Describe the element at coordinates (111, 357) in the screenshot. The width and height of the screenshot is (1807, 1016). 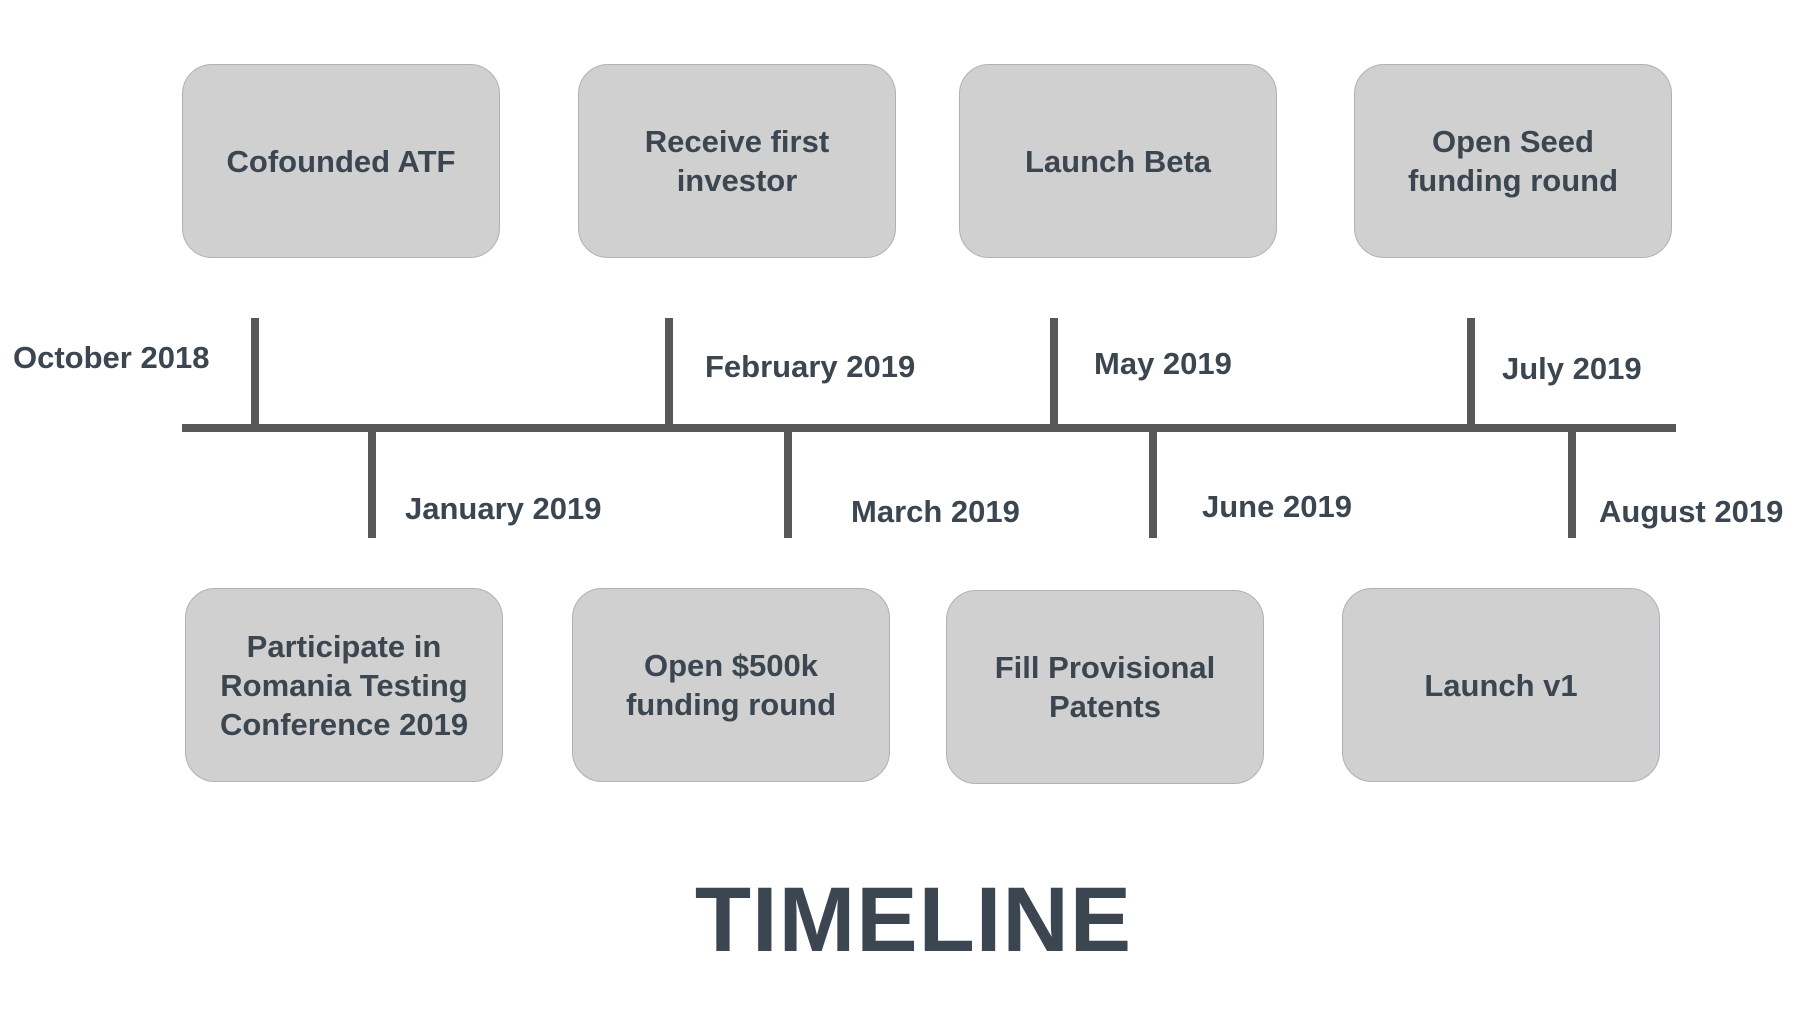
I see `date-label: October 2018` at that location.